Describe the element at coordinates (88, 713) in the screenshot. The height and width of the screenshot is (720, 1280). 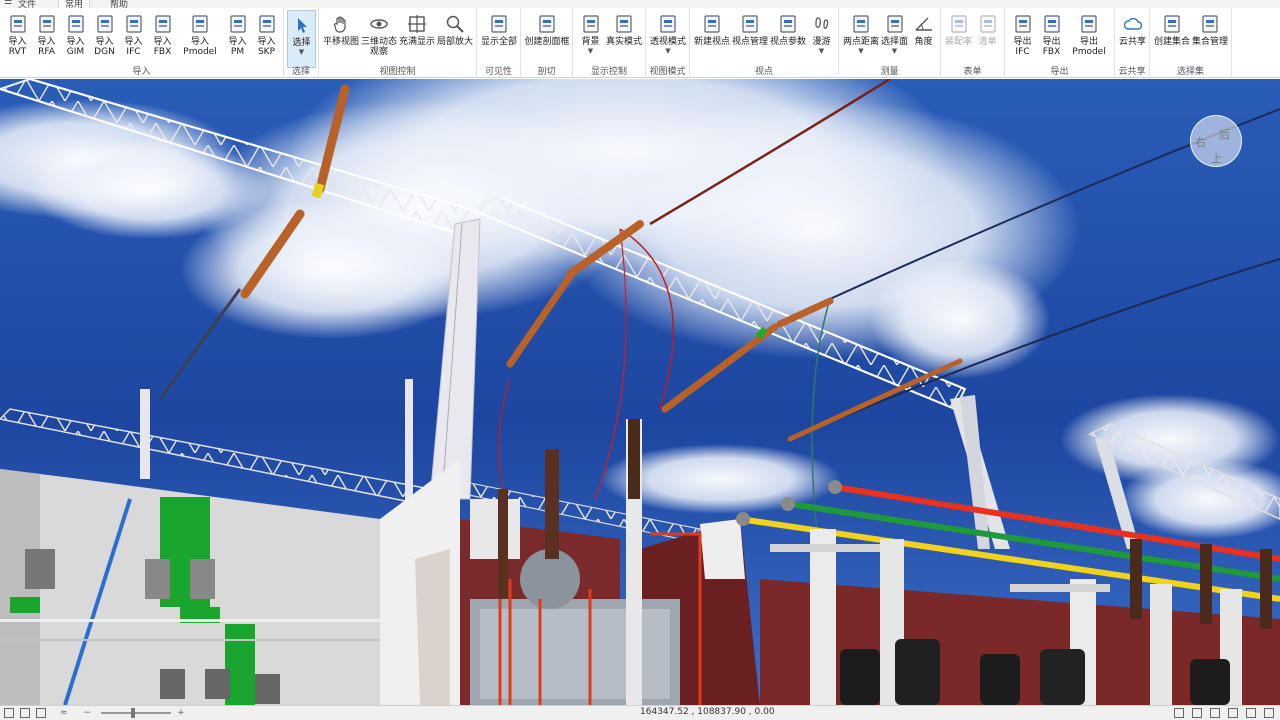
I see `zoom-out-button: −` at that location.